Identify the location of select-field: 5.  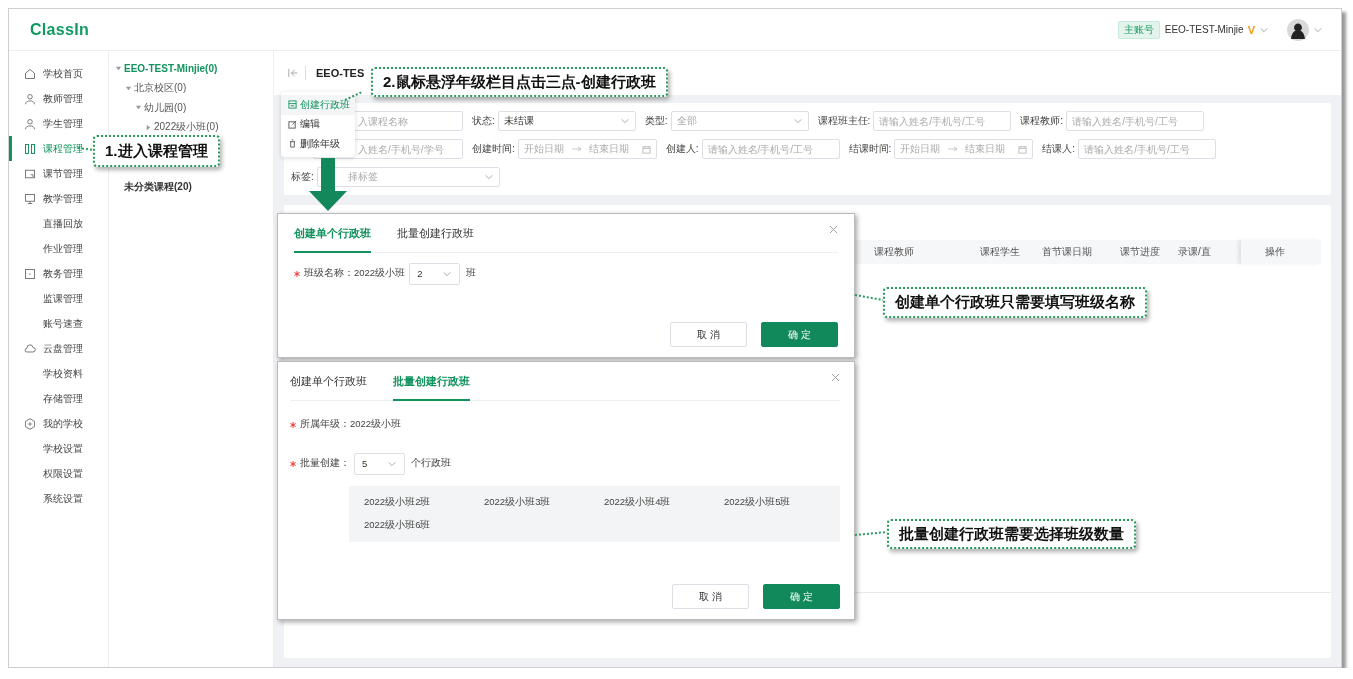
(379, 463).